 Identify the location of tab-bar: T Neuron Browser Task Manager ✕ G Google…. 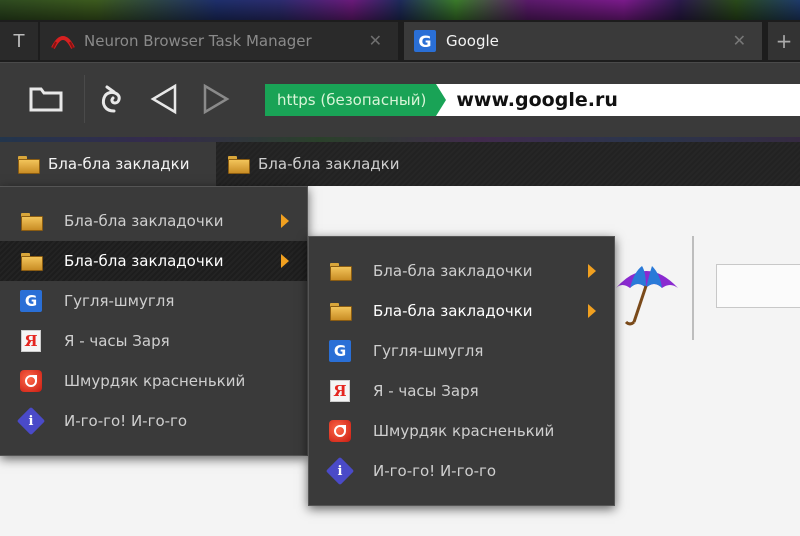
(400, 41).